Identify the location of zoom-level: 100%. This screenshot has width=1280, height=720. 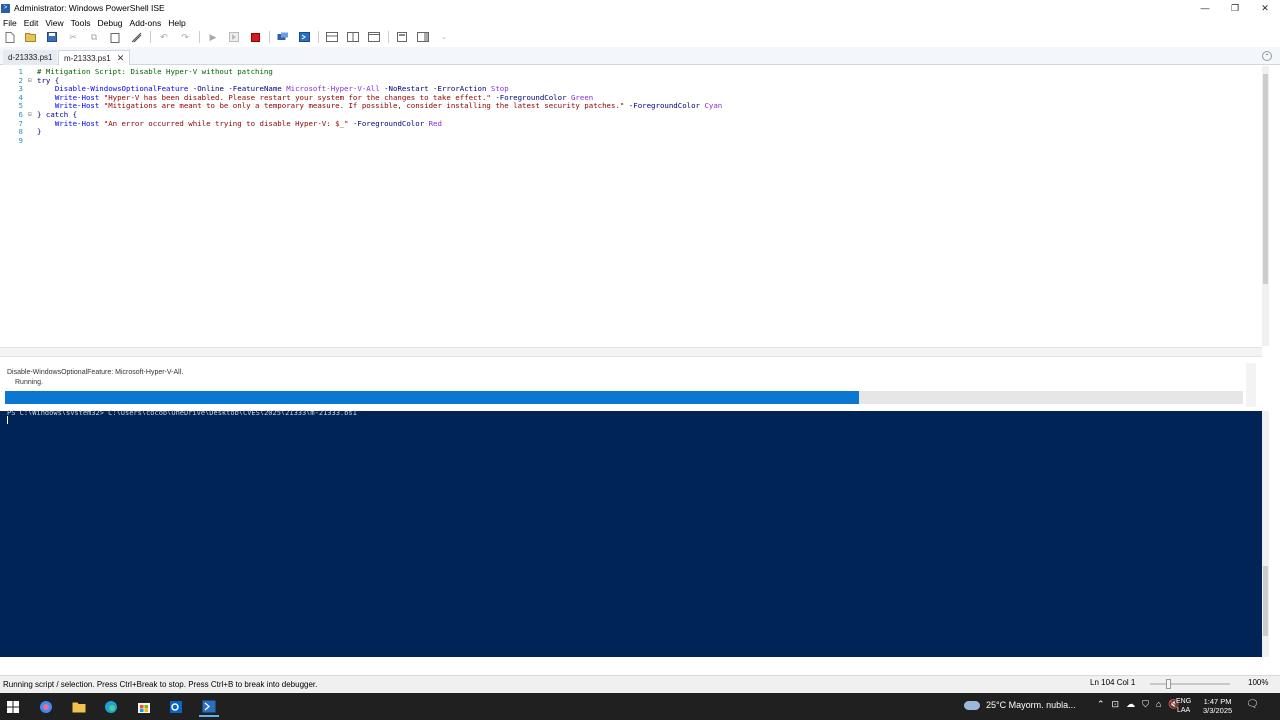
(1258, 682).